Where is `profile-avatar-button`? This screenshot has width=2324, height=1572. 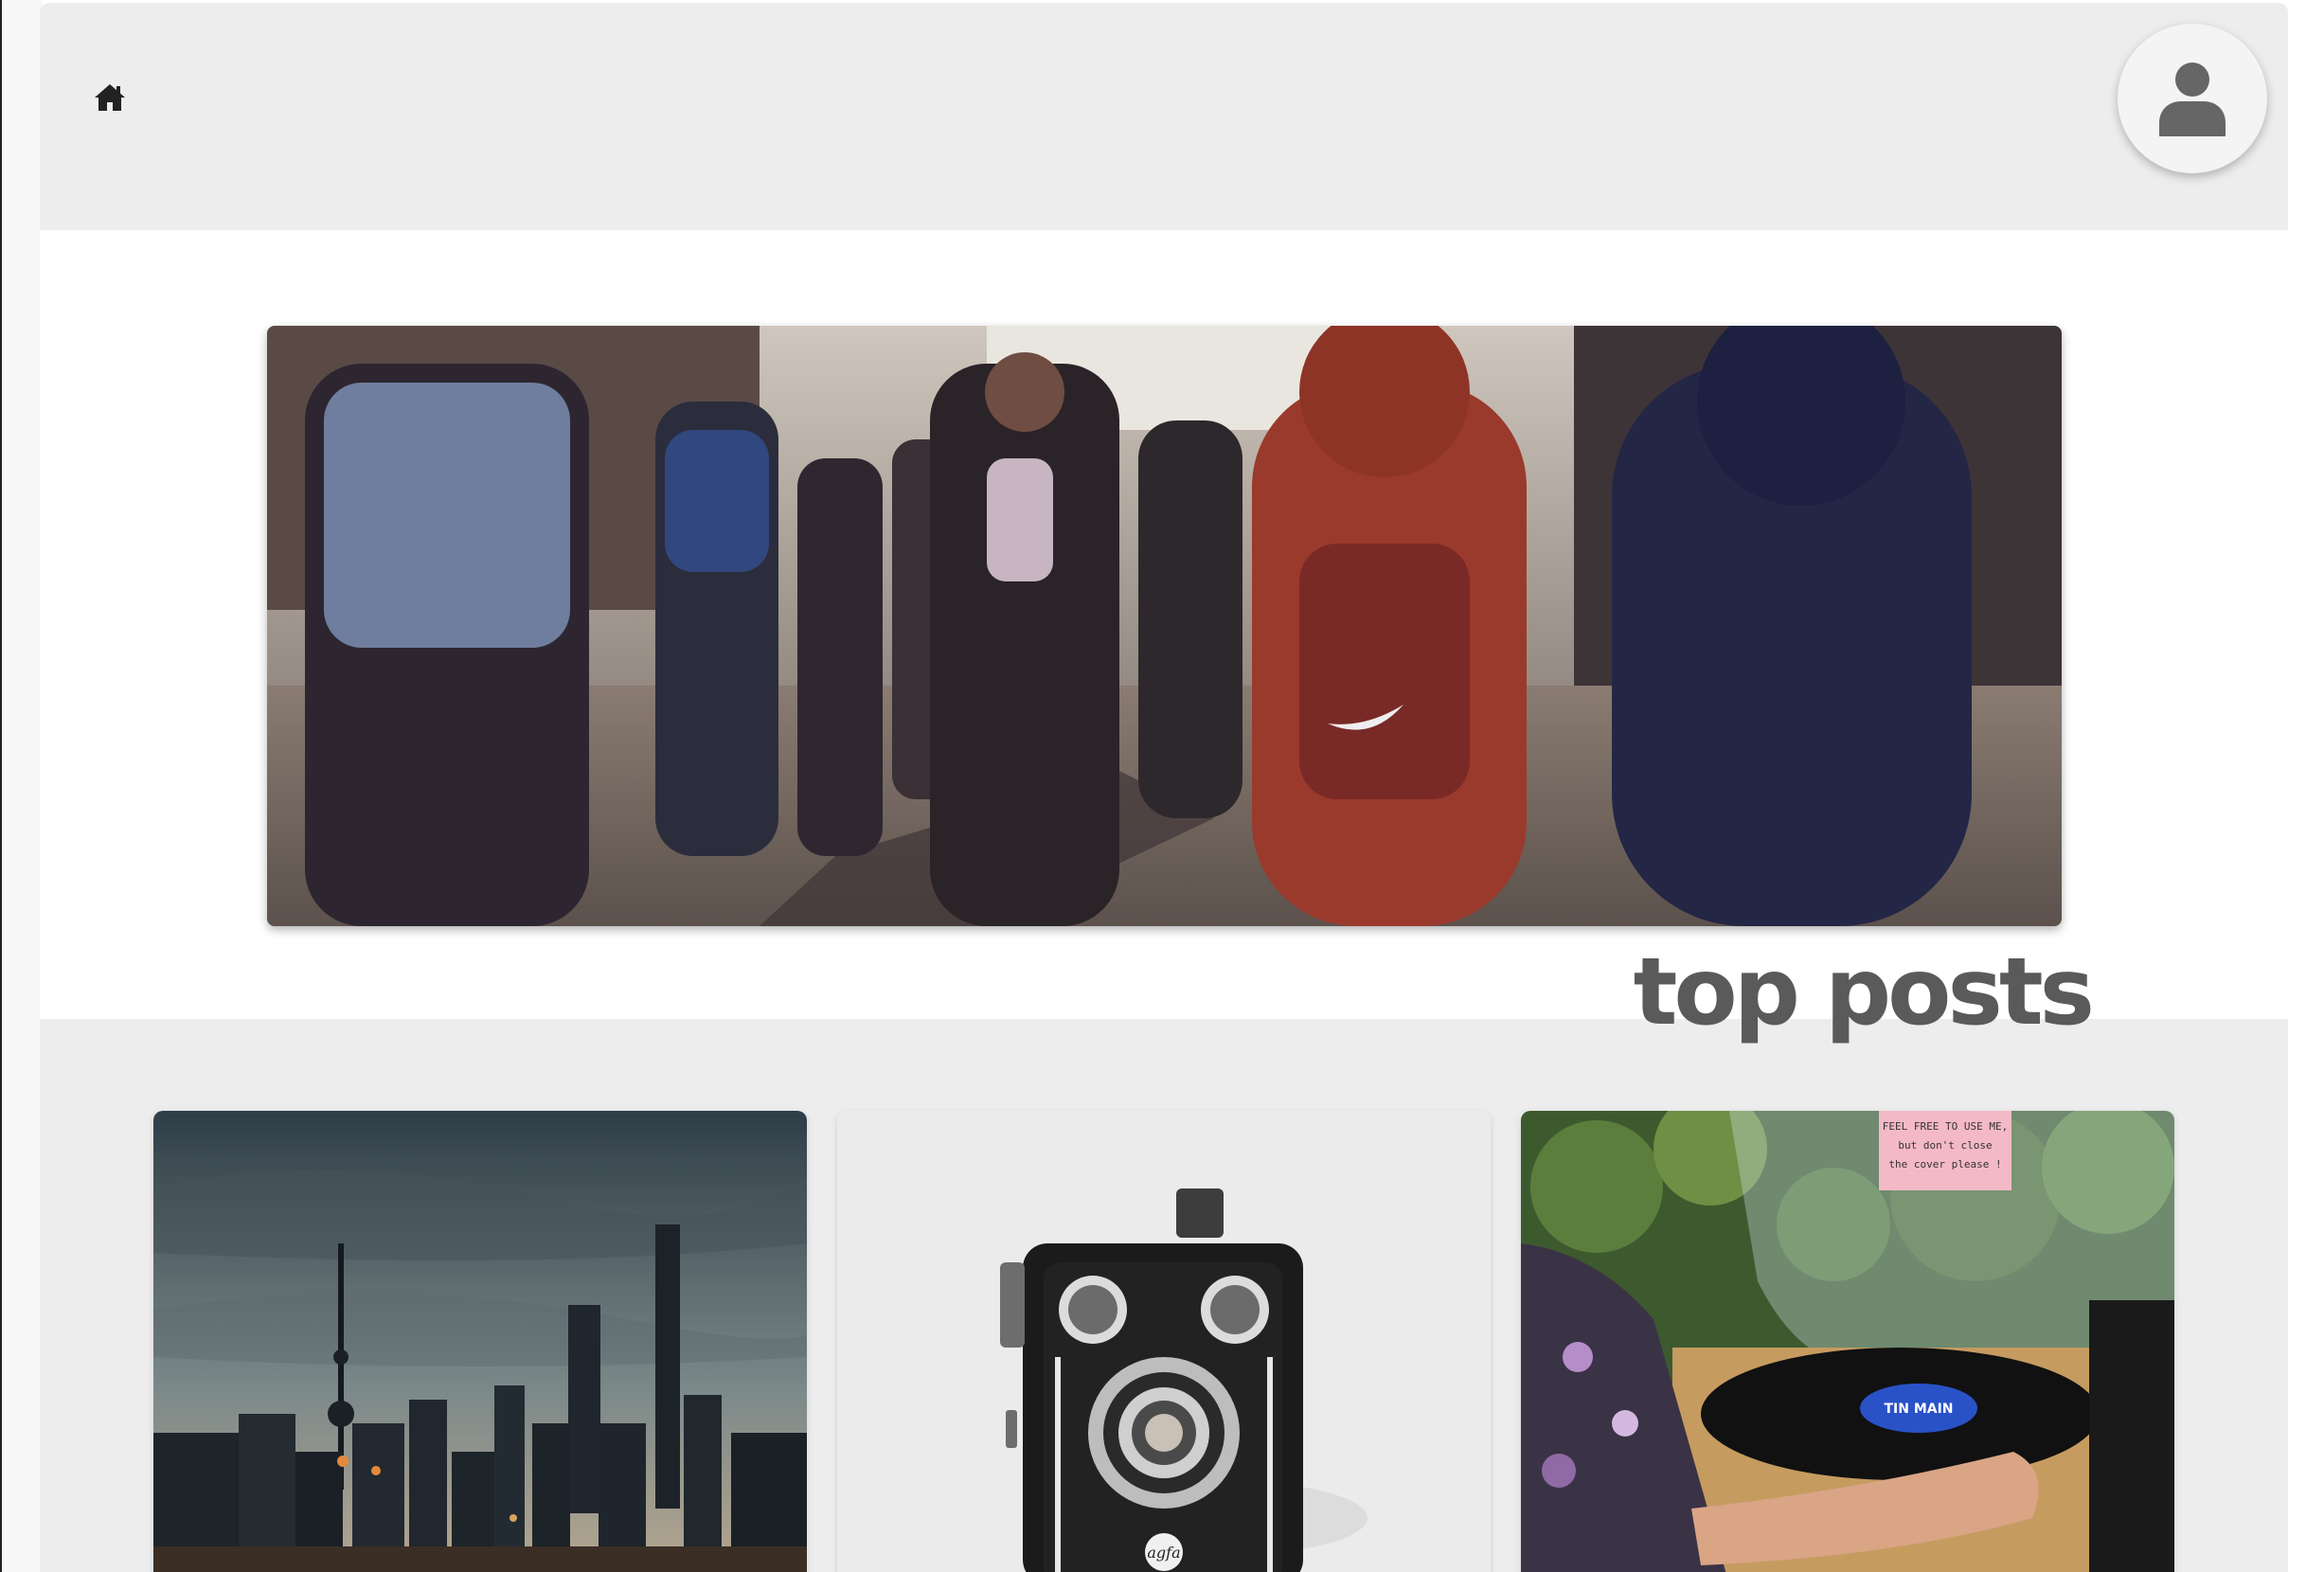
profile-avatar-button is located at coordinates (2192, 98).